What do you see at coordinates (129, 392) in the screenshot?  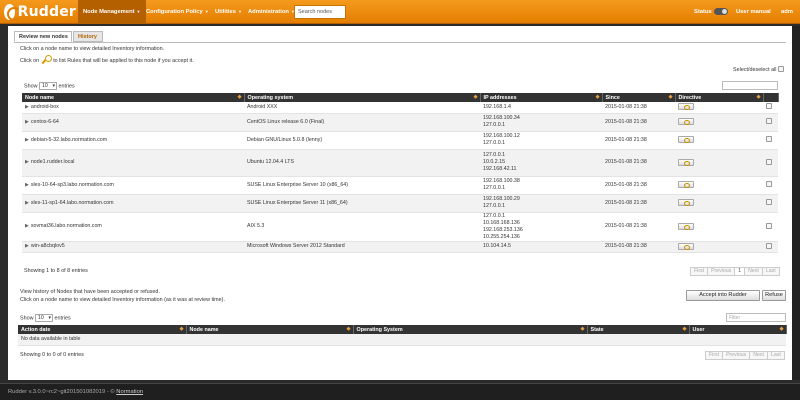 I see `normation-link: Normation` at bounding box center [129, 392].